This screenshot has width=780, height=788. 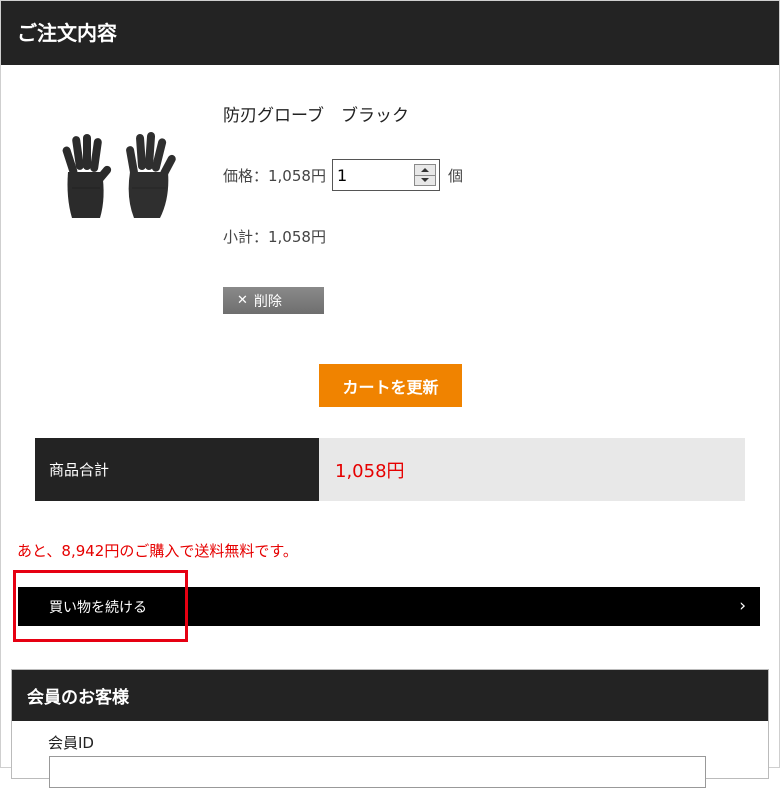 What do you see at coordinates (177, 469) in the screenshot?
I see `total-label: 商品合計` at bounding box center [177, 469].